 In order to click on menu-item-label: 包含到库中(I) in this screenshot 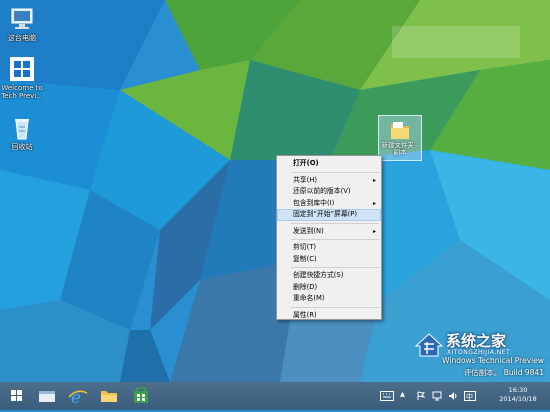, I will do `click(314, 202)`.